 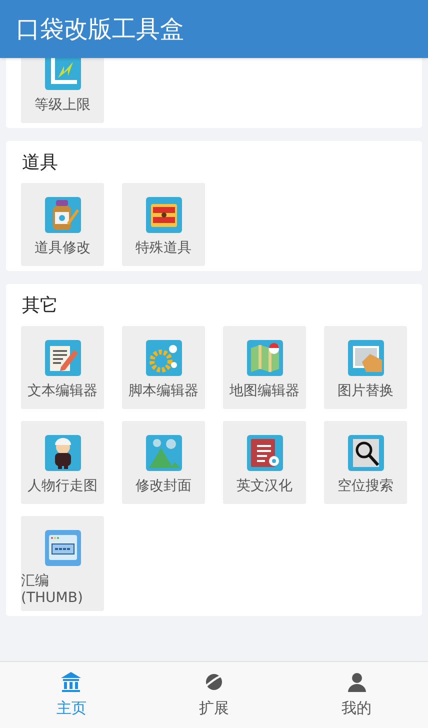 What do you see at coordinates (40, 306) in the screenshot?
I see `section-title: 其它` at bounding box center [40, 306].